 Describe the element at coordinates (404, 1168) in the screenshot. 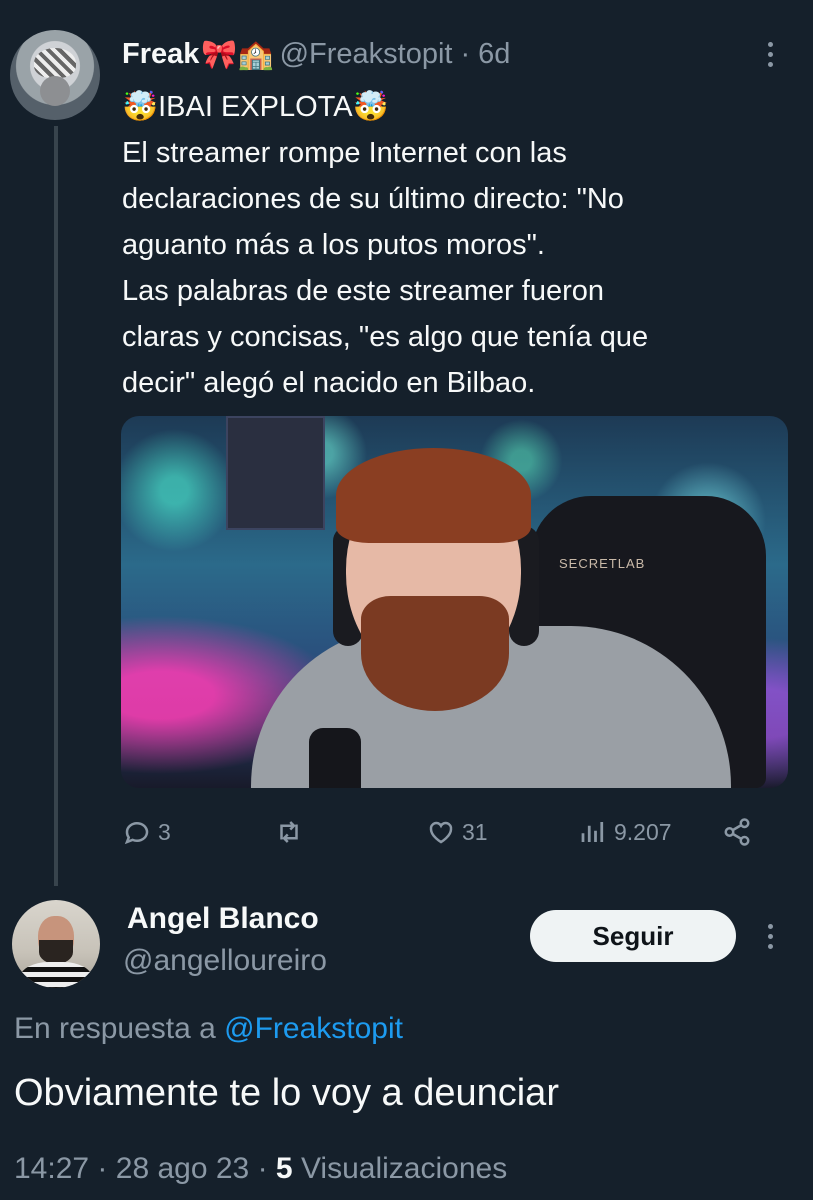

I see `views-label: Visualizaciones` at that location.